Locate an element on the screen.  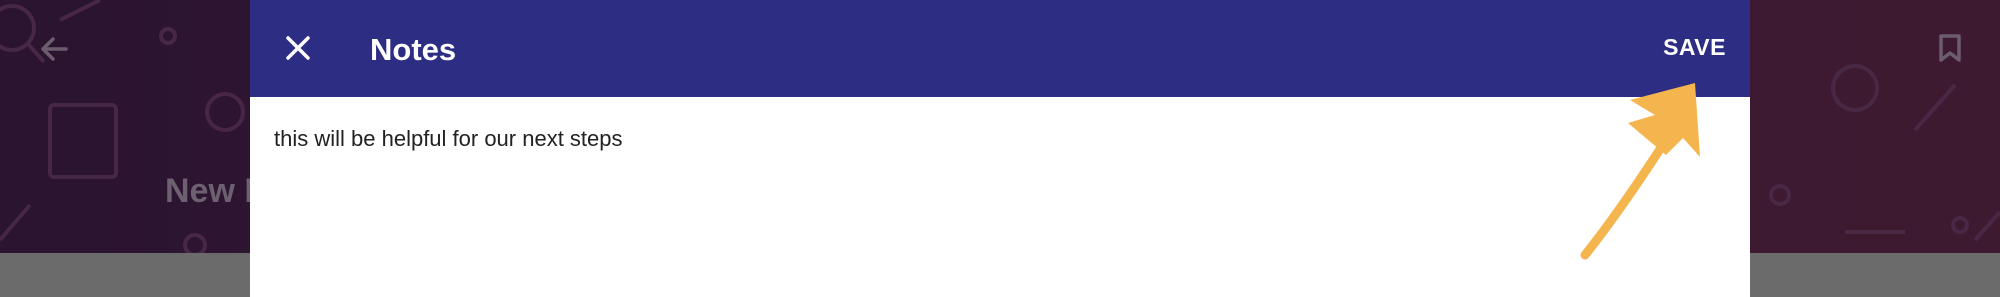
close-button is located at coordinates (298, 48).